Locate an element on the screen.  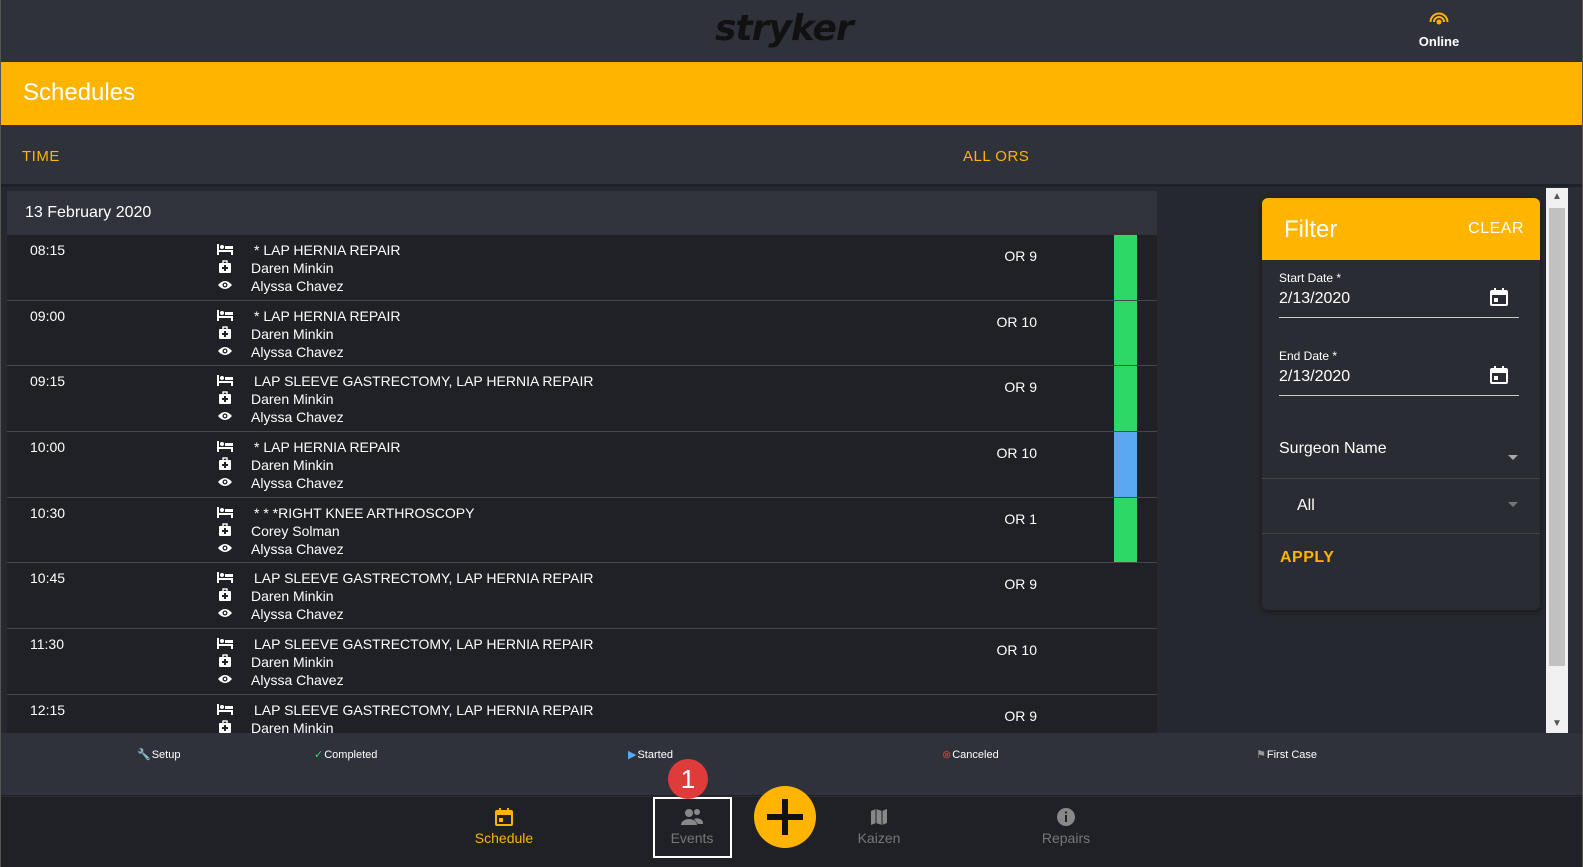
title-bar: Schedules is located at coordinates (791, 93).